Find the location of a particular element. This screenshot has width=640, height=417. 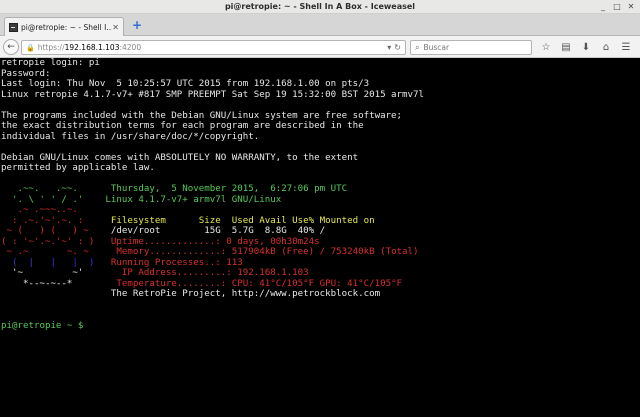

url-host: 192.168.1.103 is located at coordinates (92, 47).